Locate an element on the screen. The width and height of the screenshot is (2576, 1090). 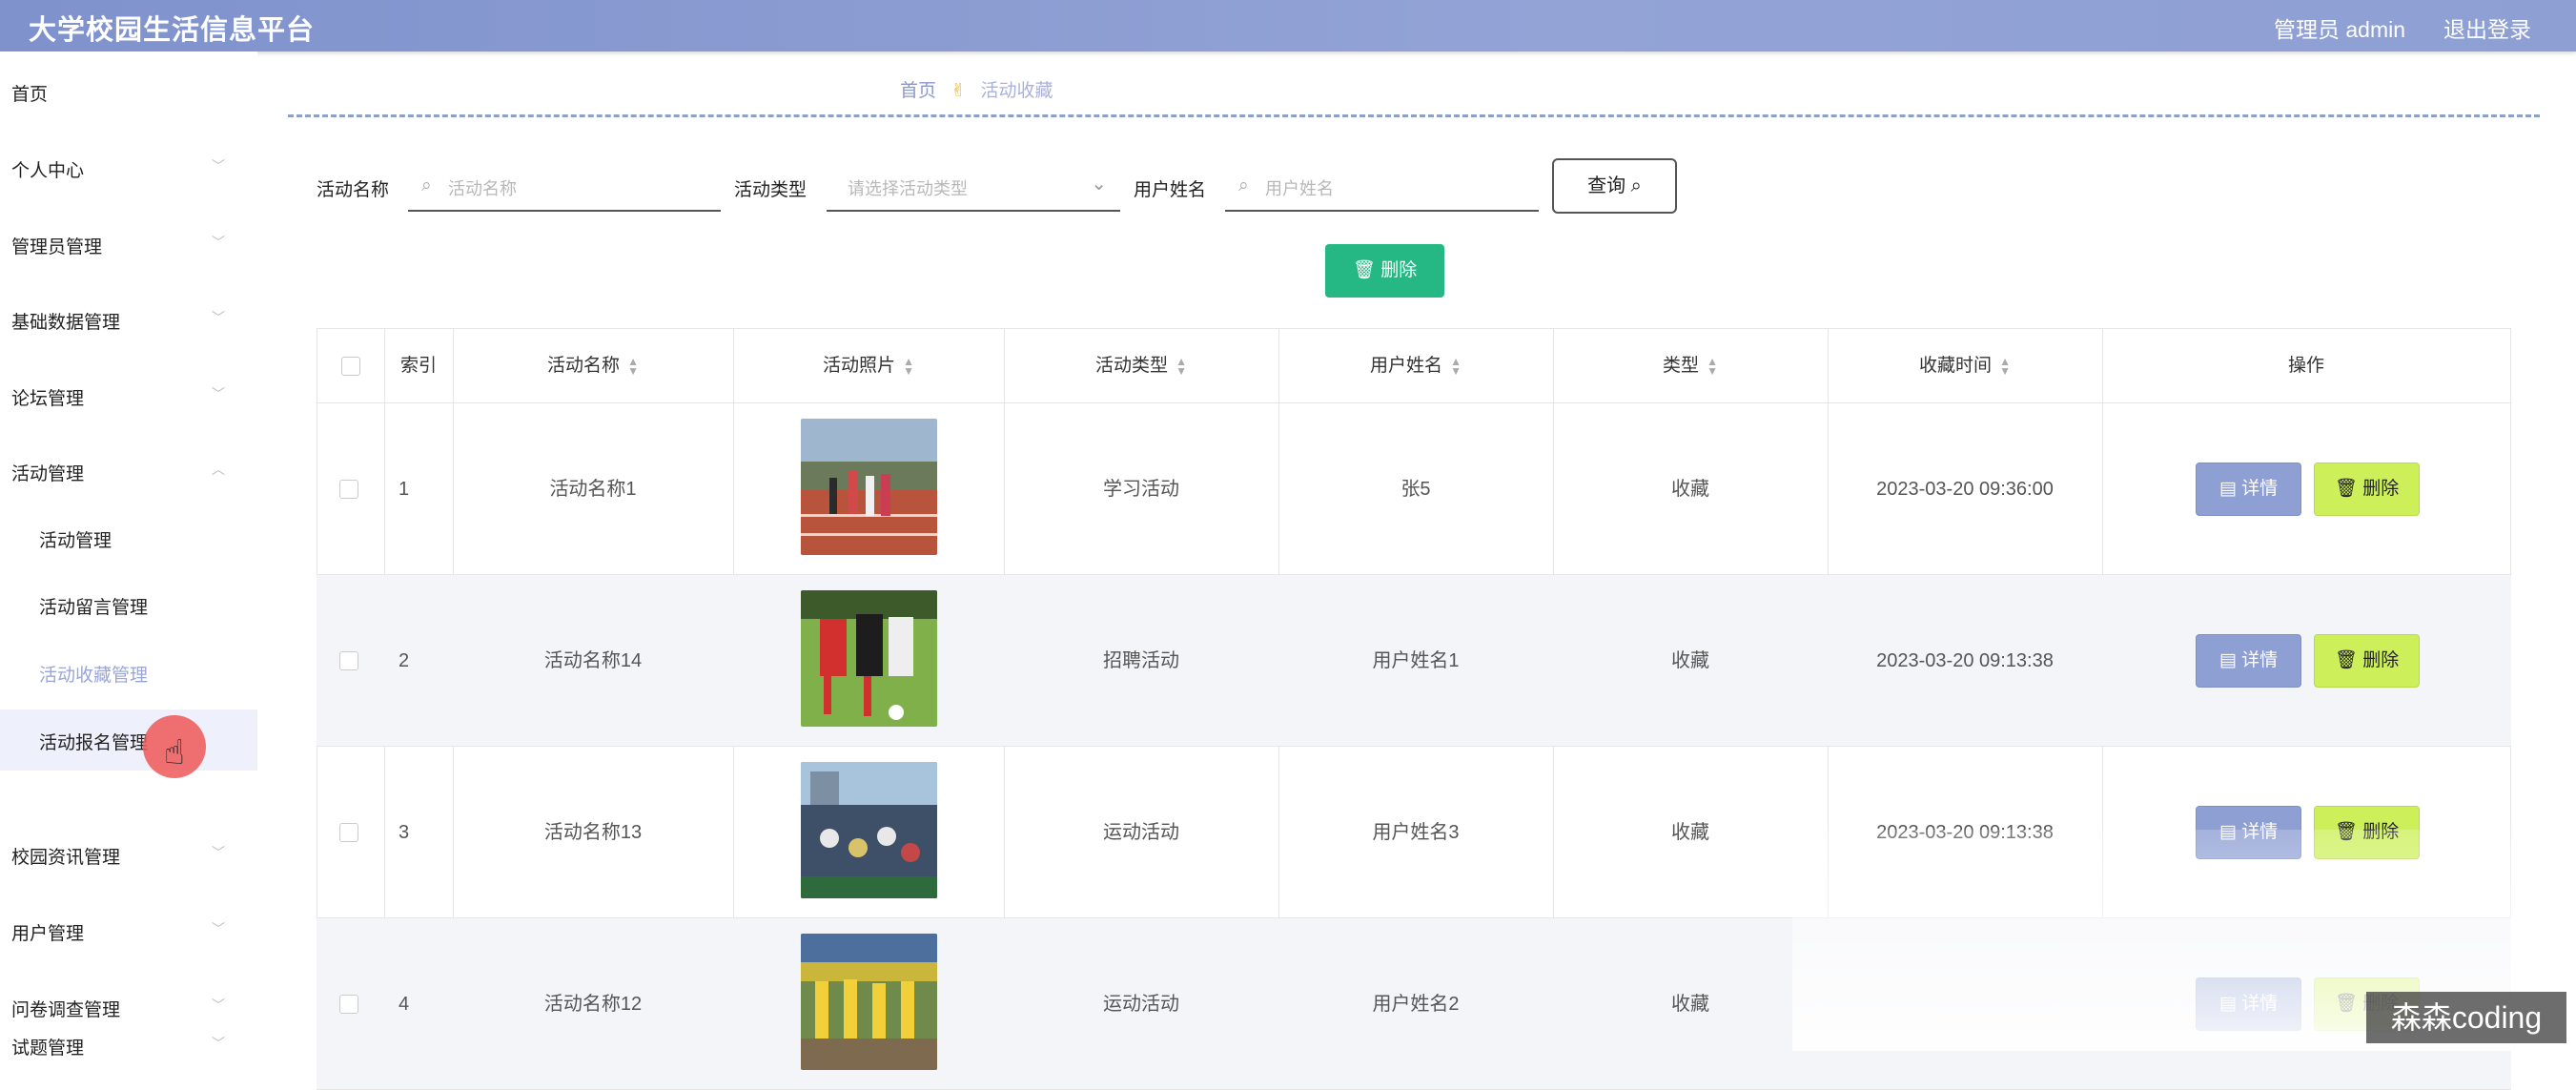
delete-button-label: 删除 is located at coordinates (2381, 489).